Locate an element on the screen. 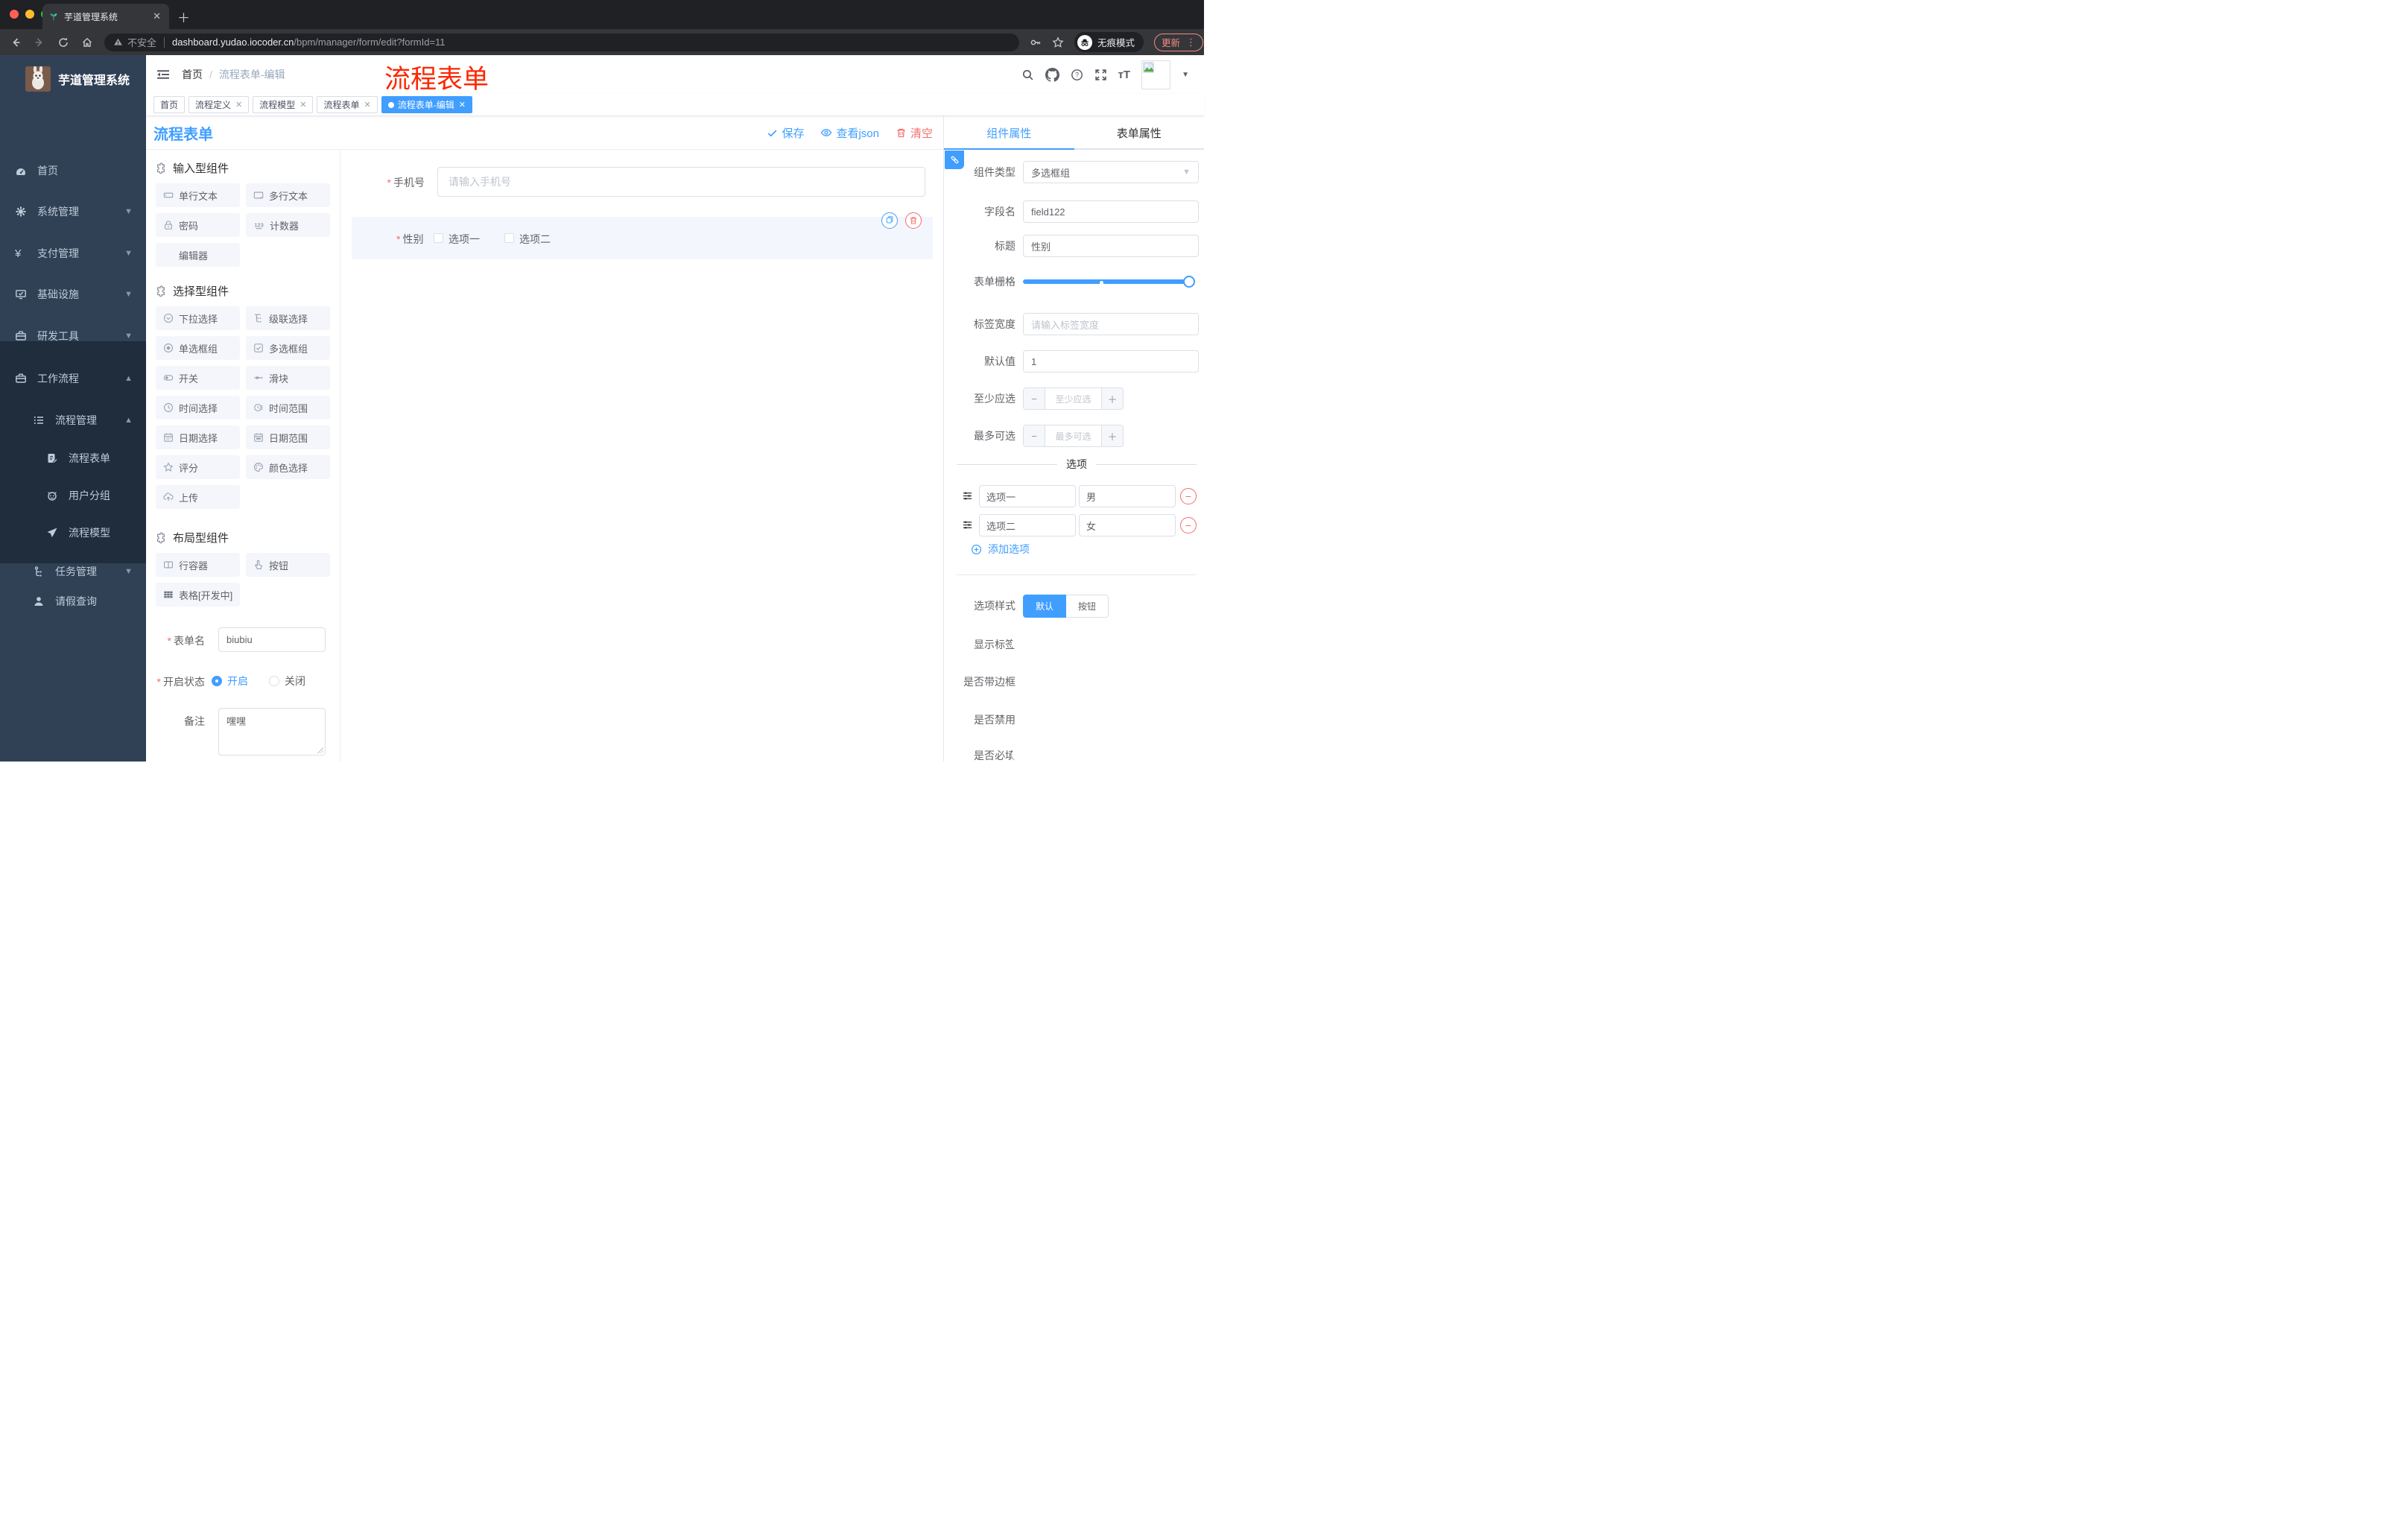  bookmark-star-icon is located at coordinates (1058, 43).